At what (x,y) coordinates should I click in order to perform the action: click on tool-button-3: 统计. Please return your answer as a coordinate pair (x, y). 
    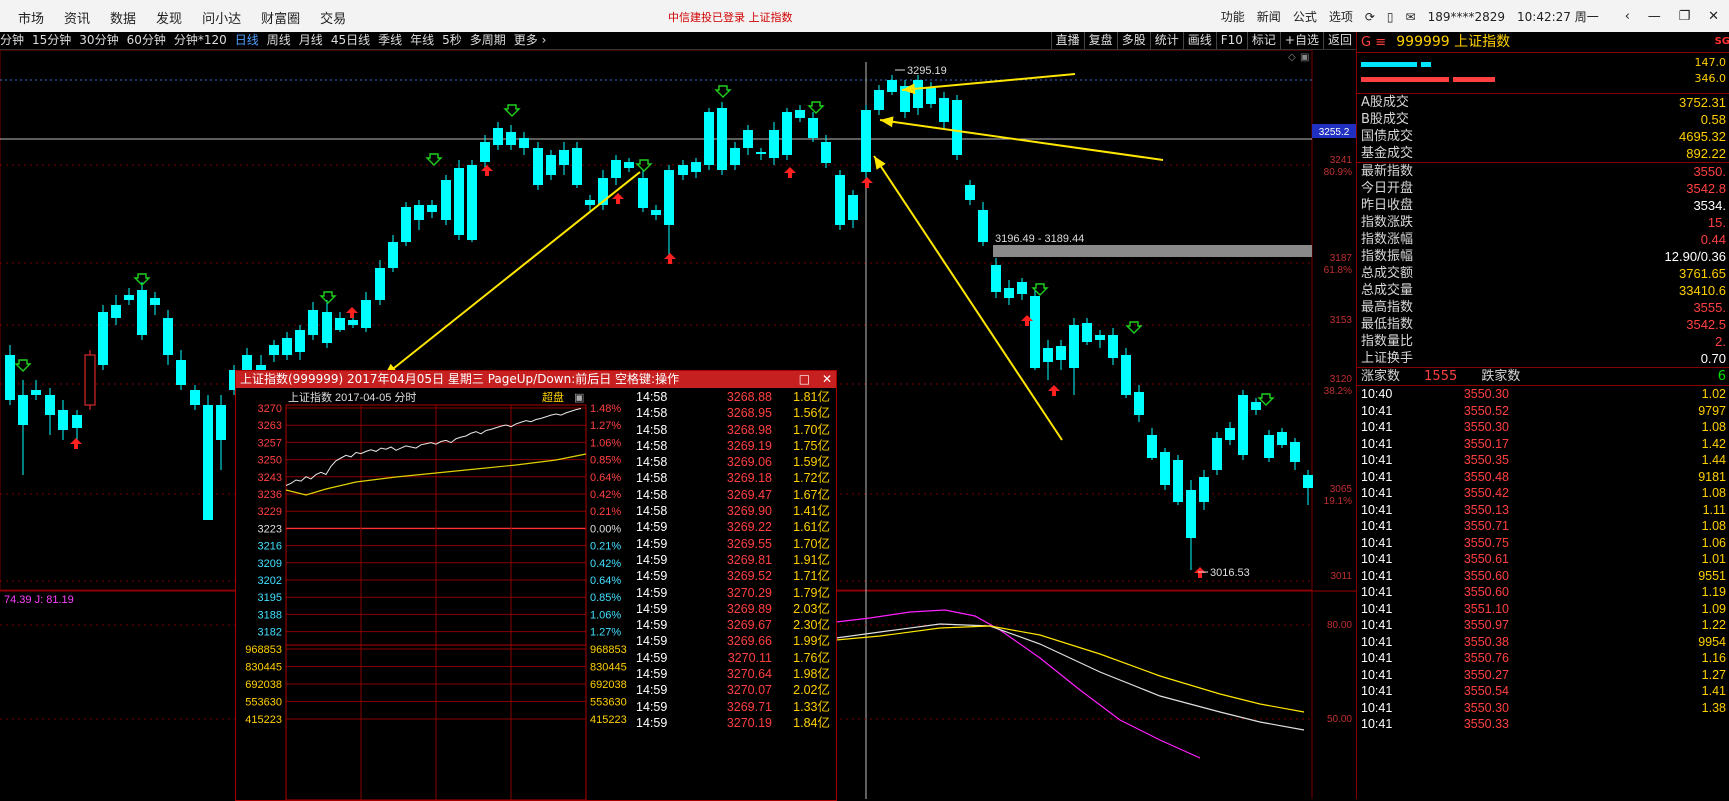
    Looking at the image, I should click on (1166, 40).